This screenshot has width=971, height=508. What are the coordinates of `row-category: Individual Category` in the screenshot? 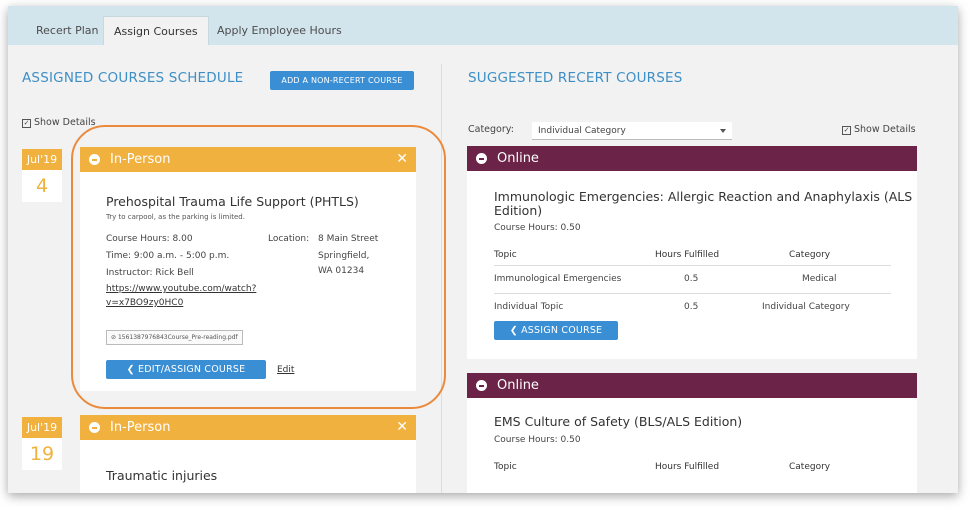 It's located at (806, 307).